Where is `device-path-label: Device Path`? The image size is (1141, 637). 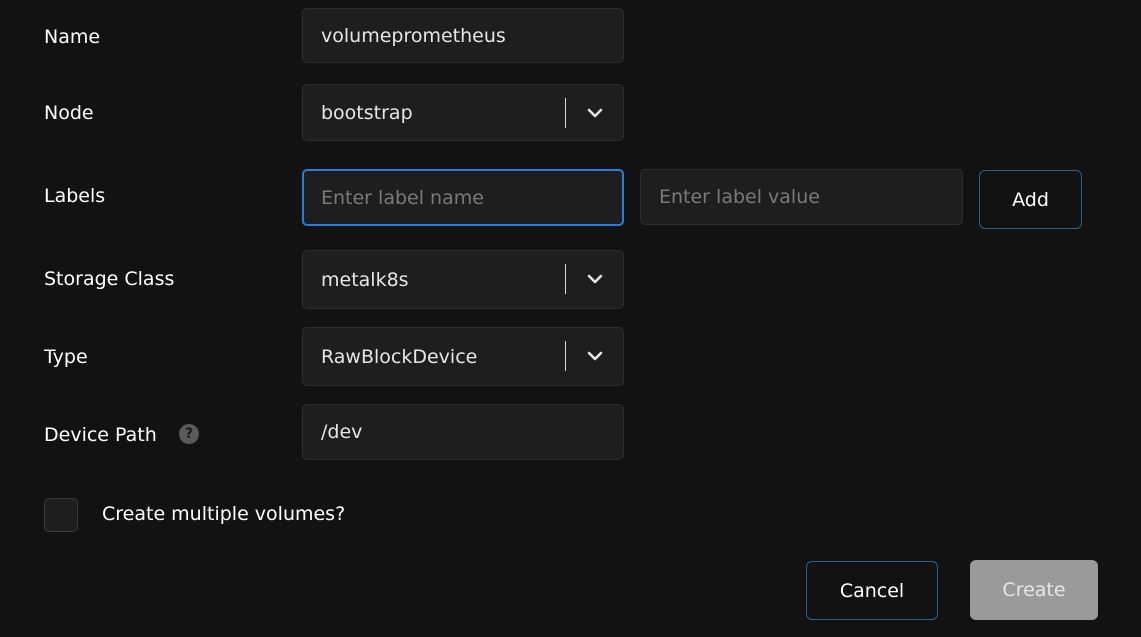 device-path-label: Device Path is located at coordinates (100, 435).